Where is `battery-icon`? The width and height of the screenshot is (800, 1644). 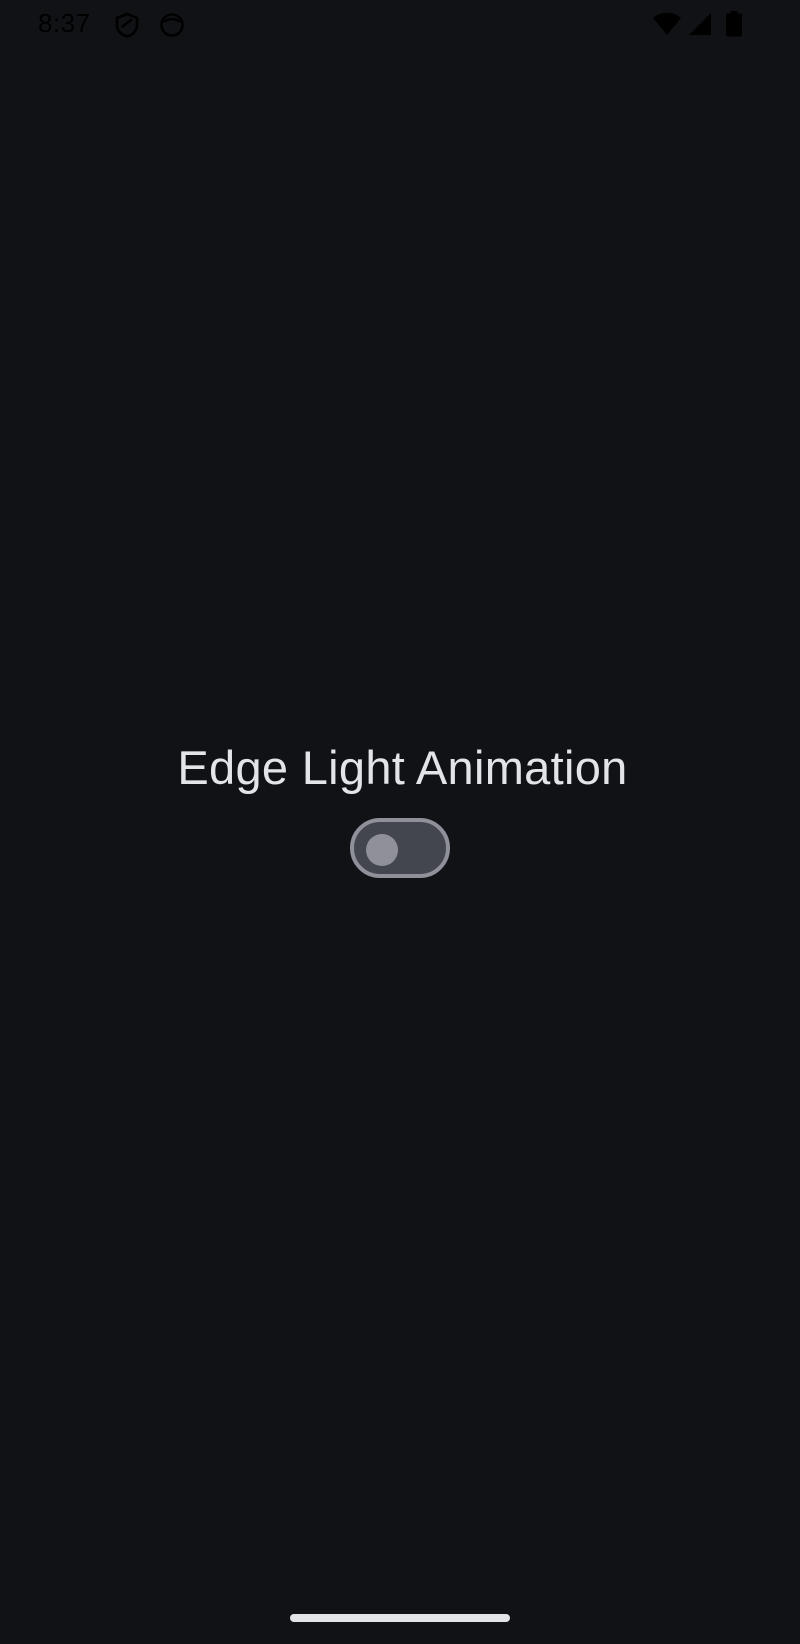
battery-icon is located at coordinates (734, 24).